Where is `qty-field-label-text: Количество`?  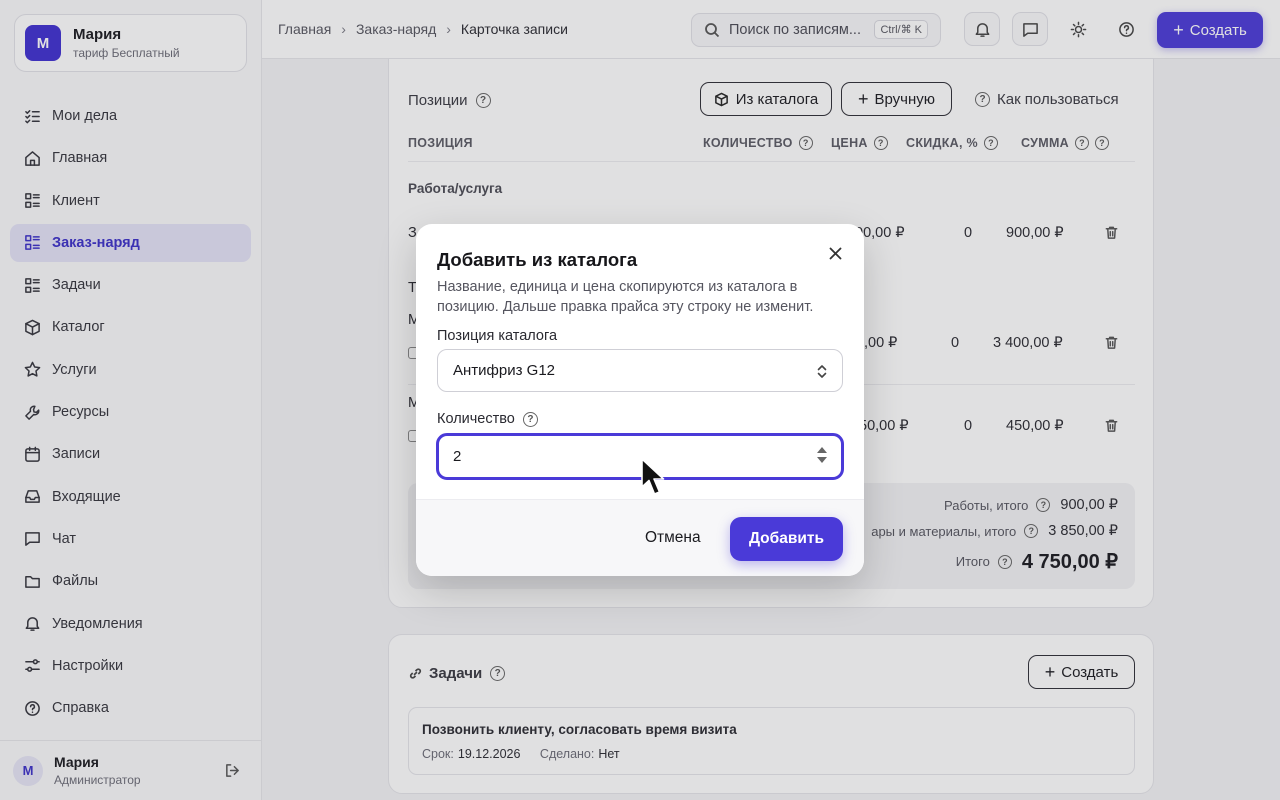
qty-field-label-text: Количество is located at coordinates (476, 419).